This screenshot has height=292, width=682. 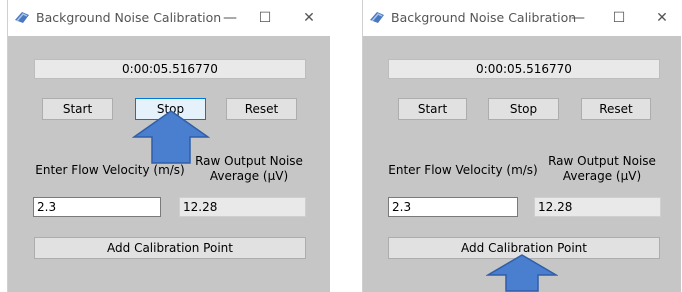 I want to click on add-calibration-point-button: Add Calibration Point, so click(x=170, y=248).